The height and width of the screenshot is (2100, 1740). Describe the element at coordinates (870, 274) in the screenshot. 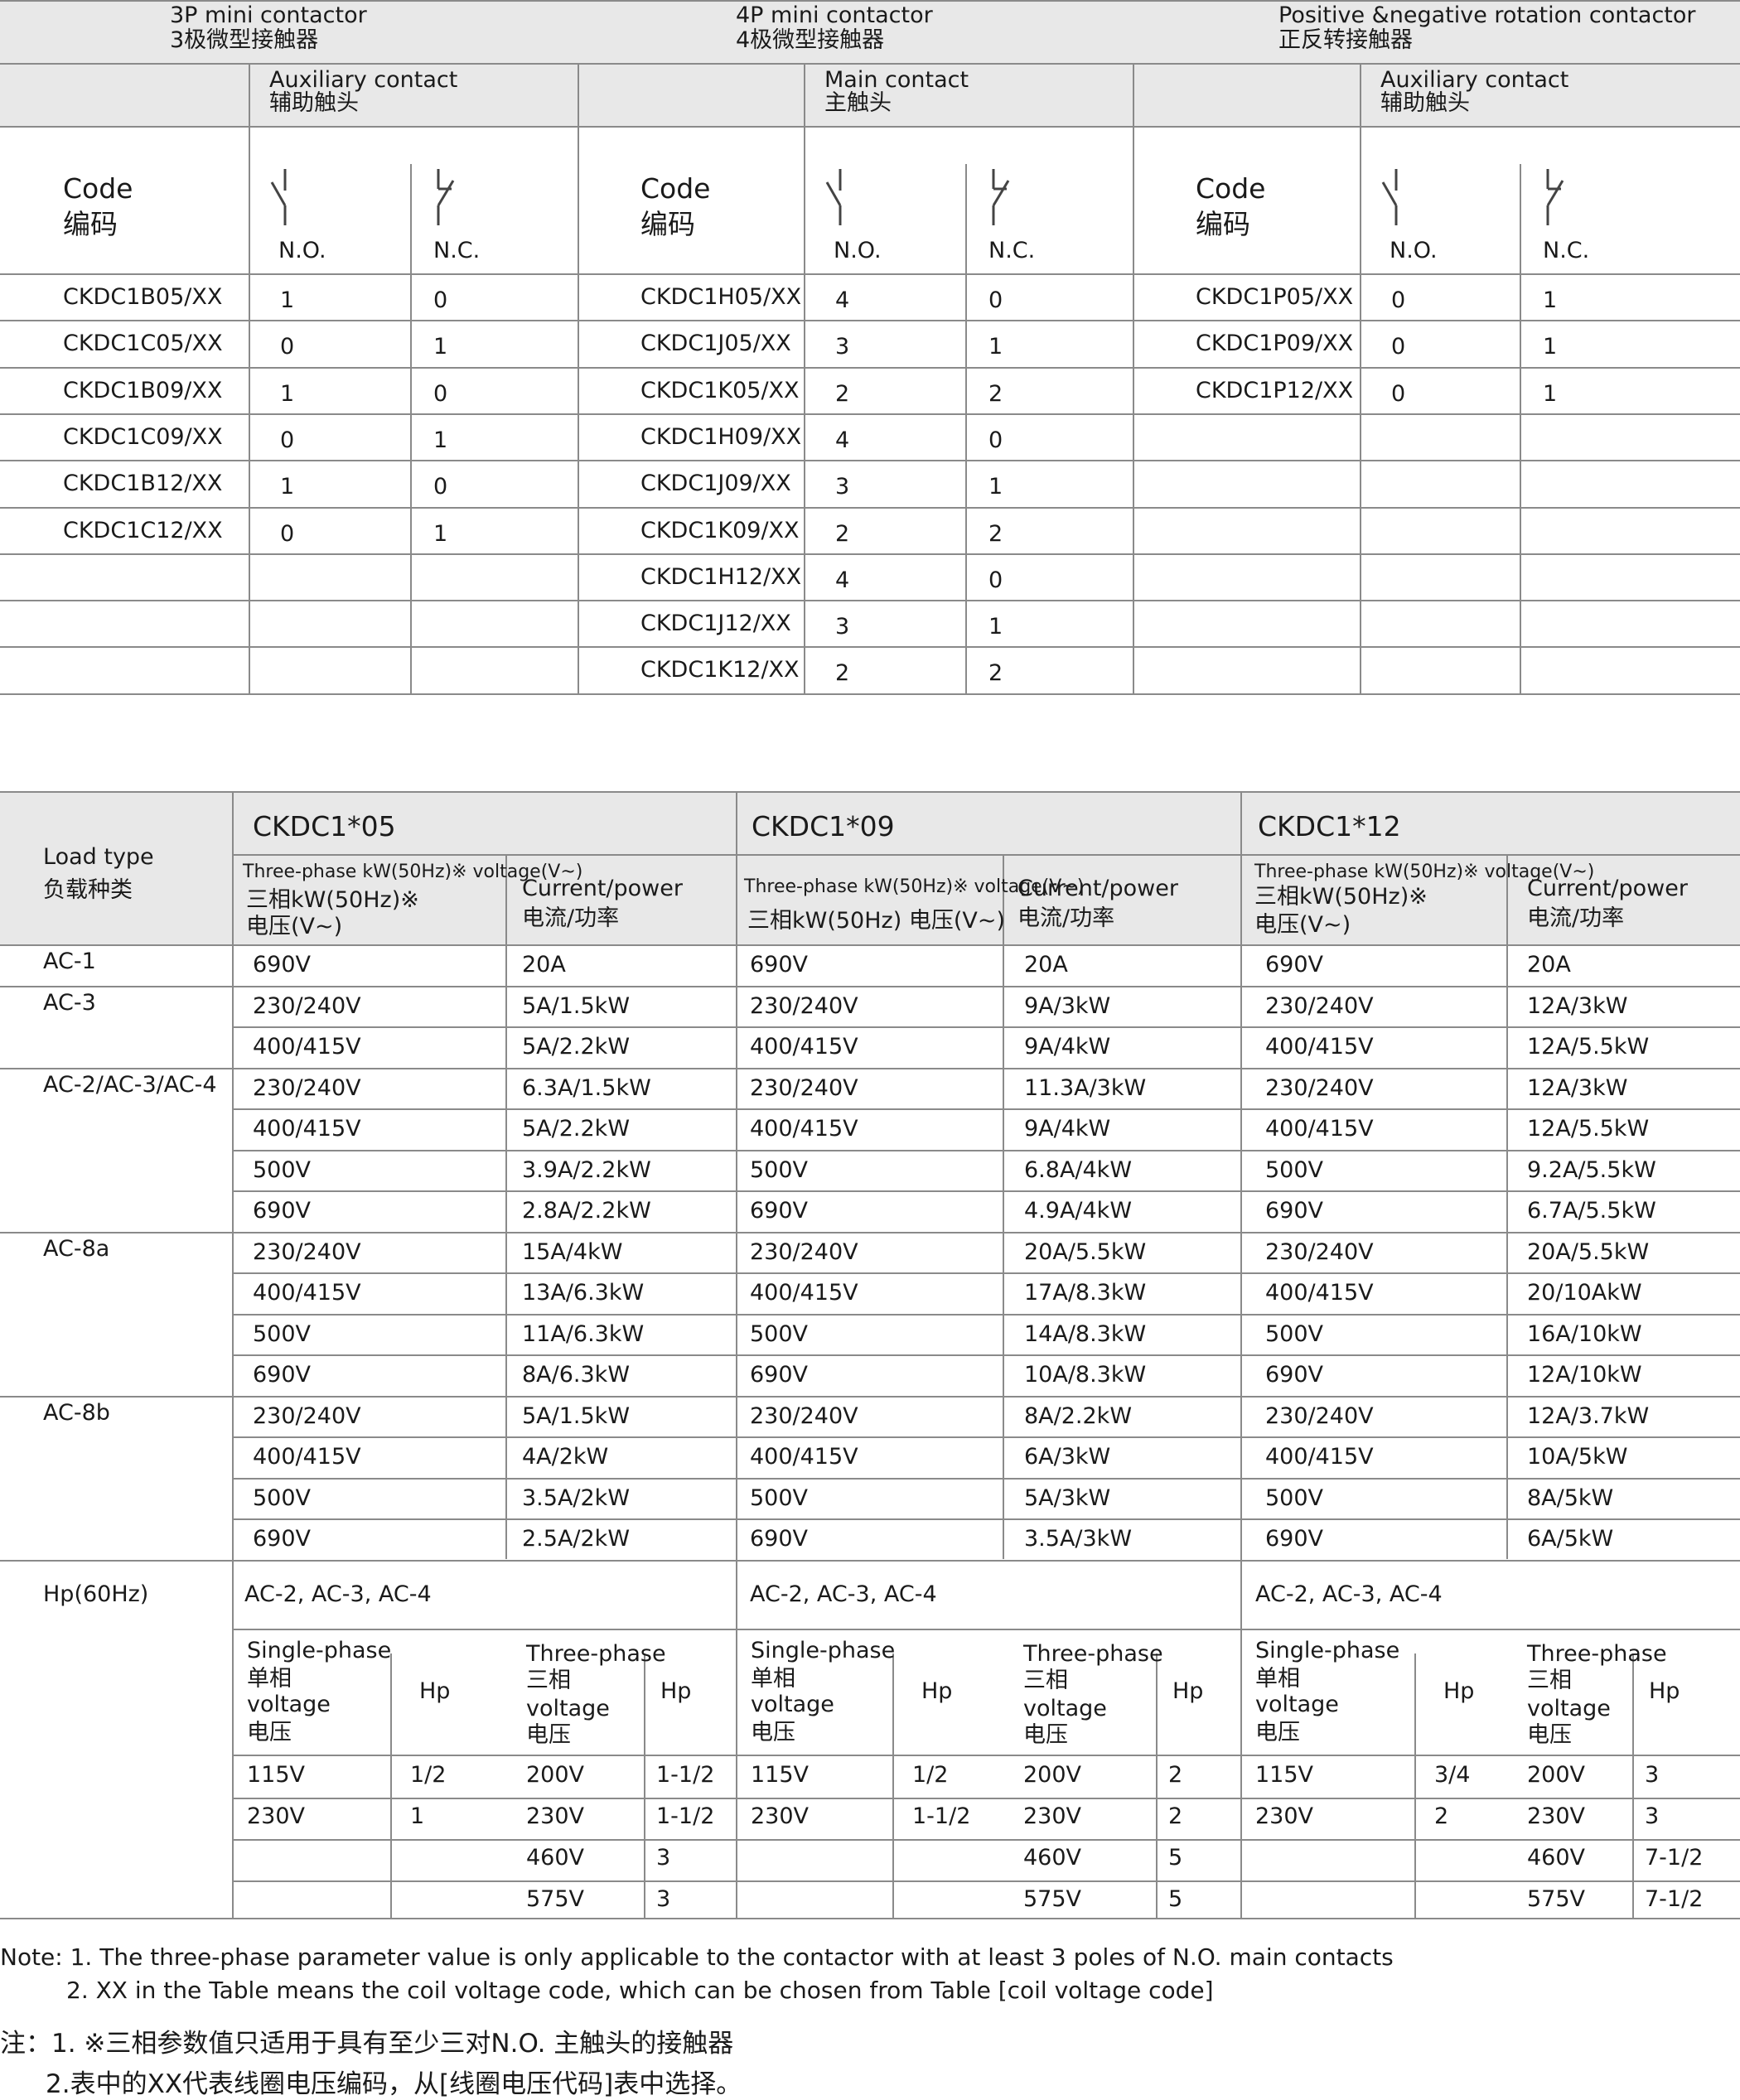

I see `table1-head-rule` at that location.